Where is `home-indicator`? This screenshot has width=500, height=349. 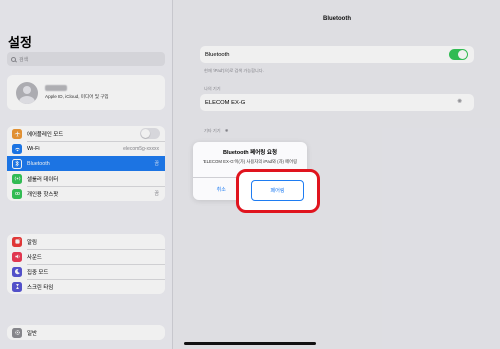
home-indicator is located at coordinates (250, 343).